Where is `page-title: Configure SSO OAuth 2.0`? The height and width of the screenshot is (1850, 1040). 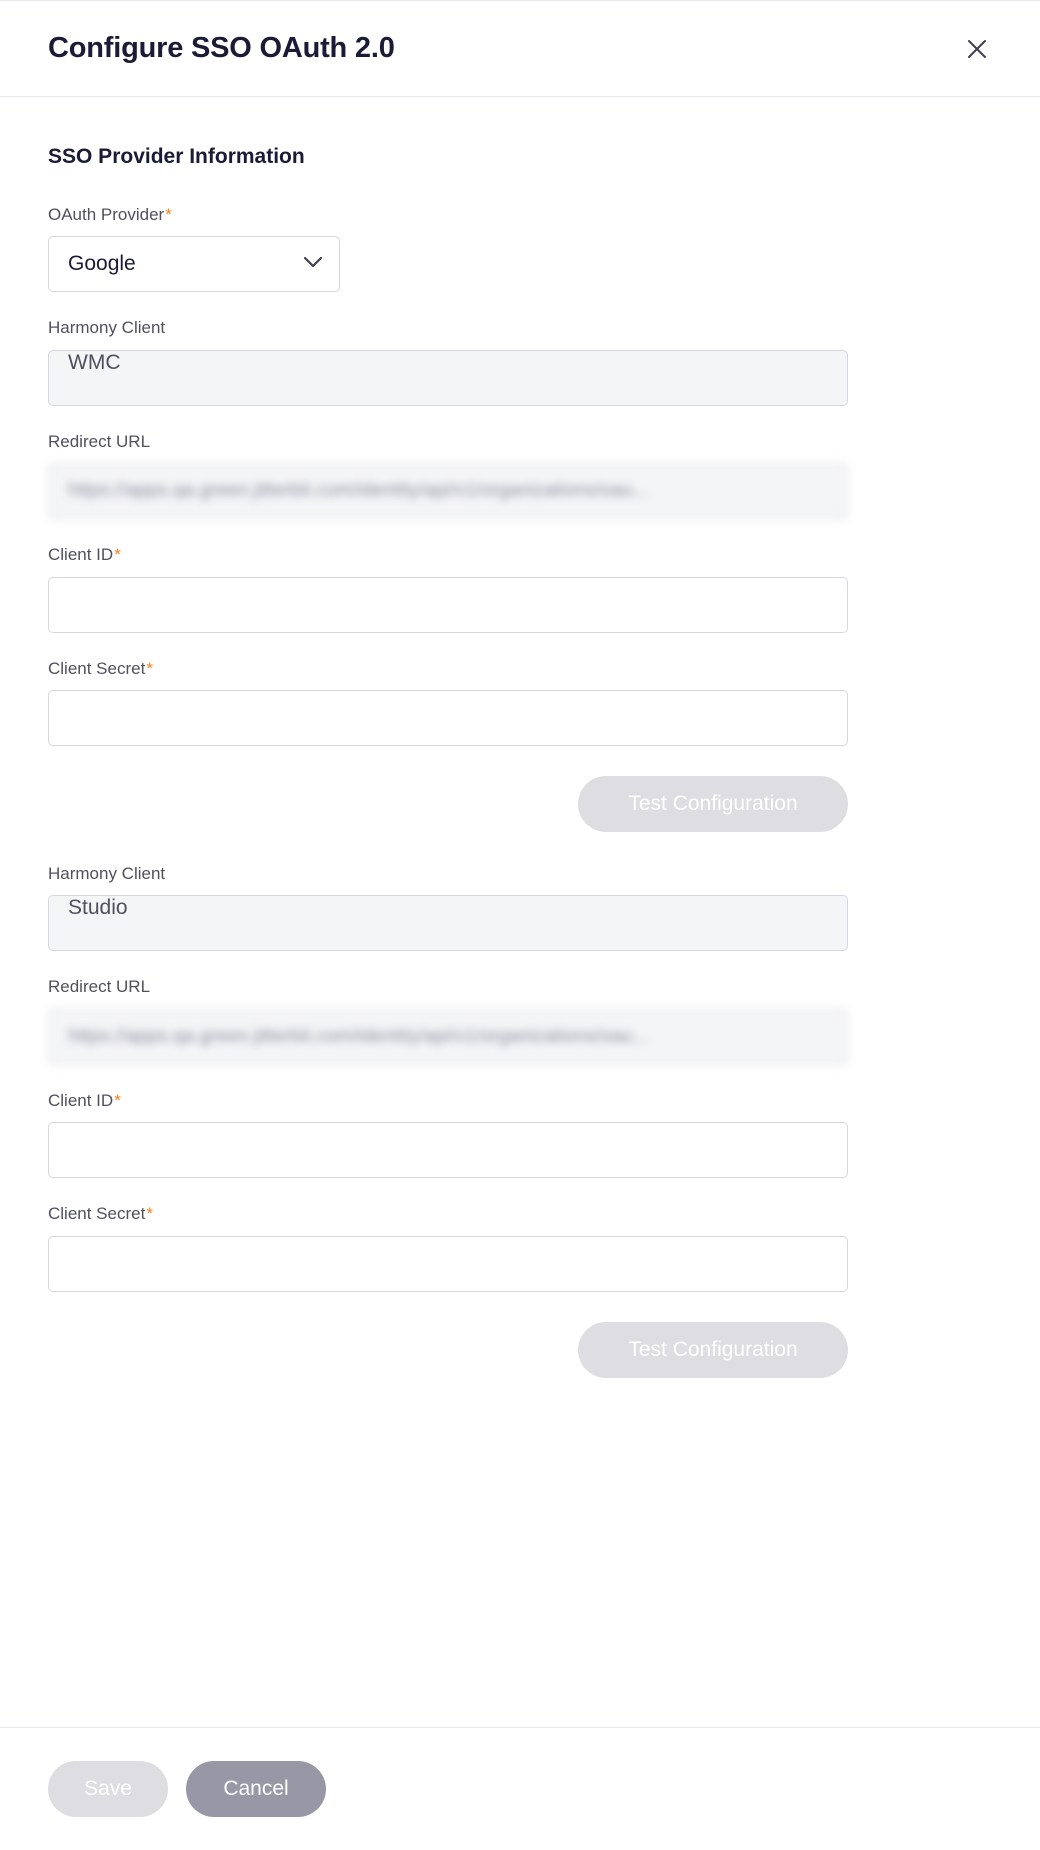 page-title: Configure SSO OAuth 2.0 is located at coordinates (221, 48).